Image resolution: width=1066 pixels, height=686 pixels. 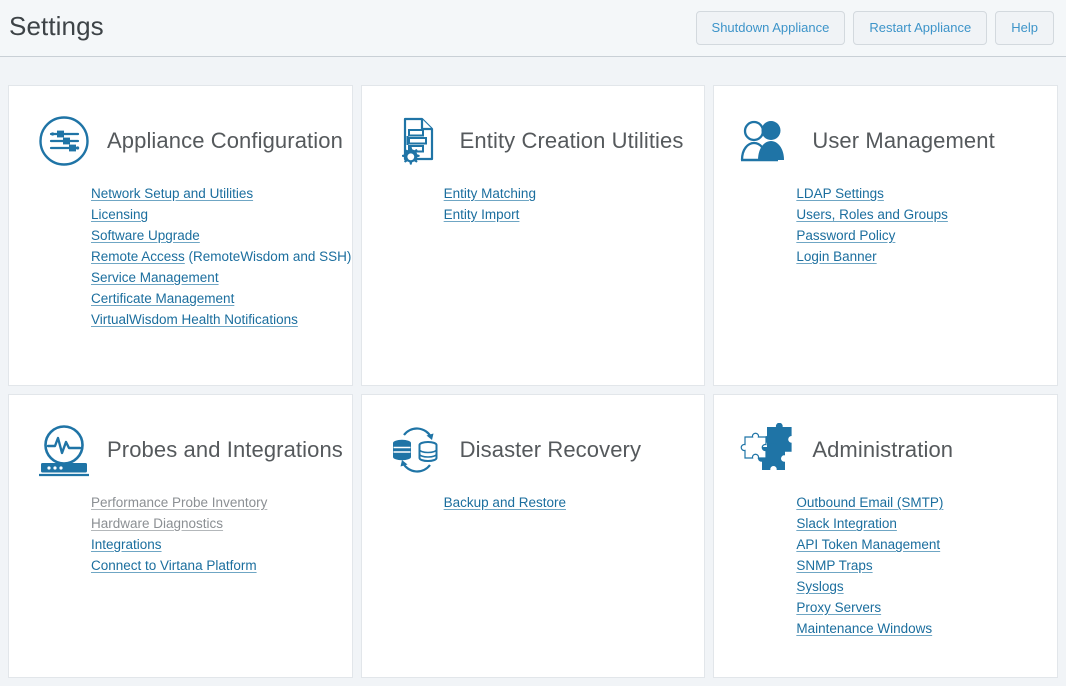 What do you see at coordinates (64, 450) in the screenshot?
I see `probe-monitor-icon` at bounding box center [64, 450].